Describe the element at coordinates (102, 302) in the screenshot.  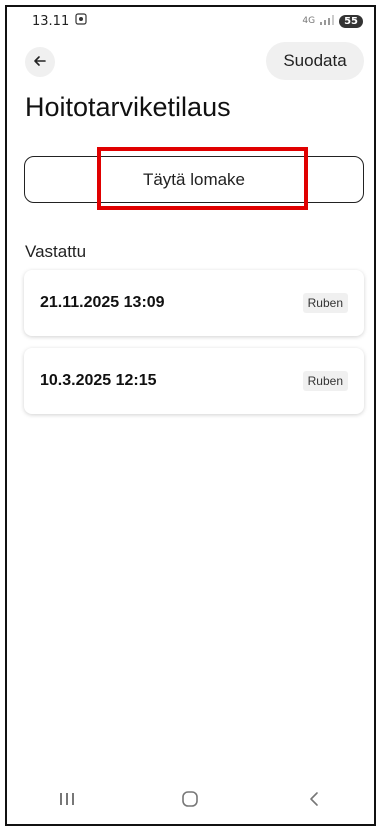
I see `entry-date: 21.11.2025 13:09` at that location.